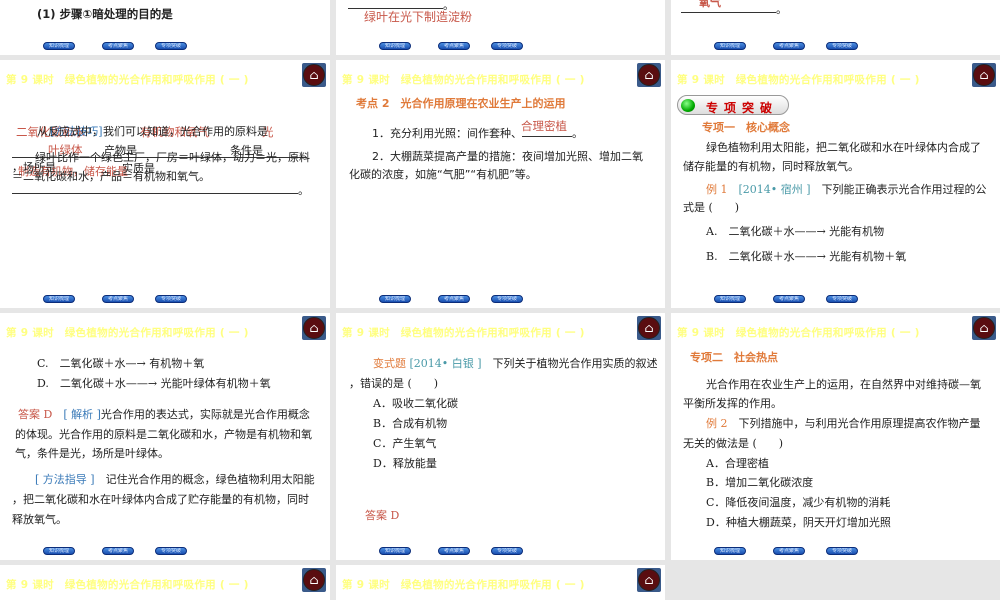 This screenshot has height=600, width=1000. I want to click on paragraph-line: 光合作用的表达式，实际就是光合作用概念, so click(205, 414).